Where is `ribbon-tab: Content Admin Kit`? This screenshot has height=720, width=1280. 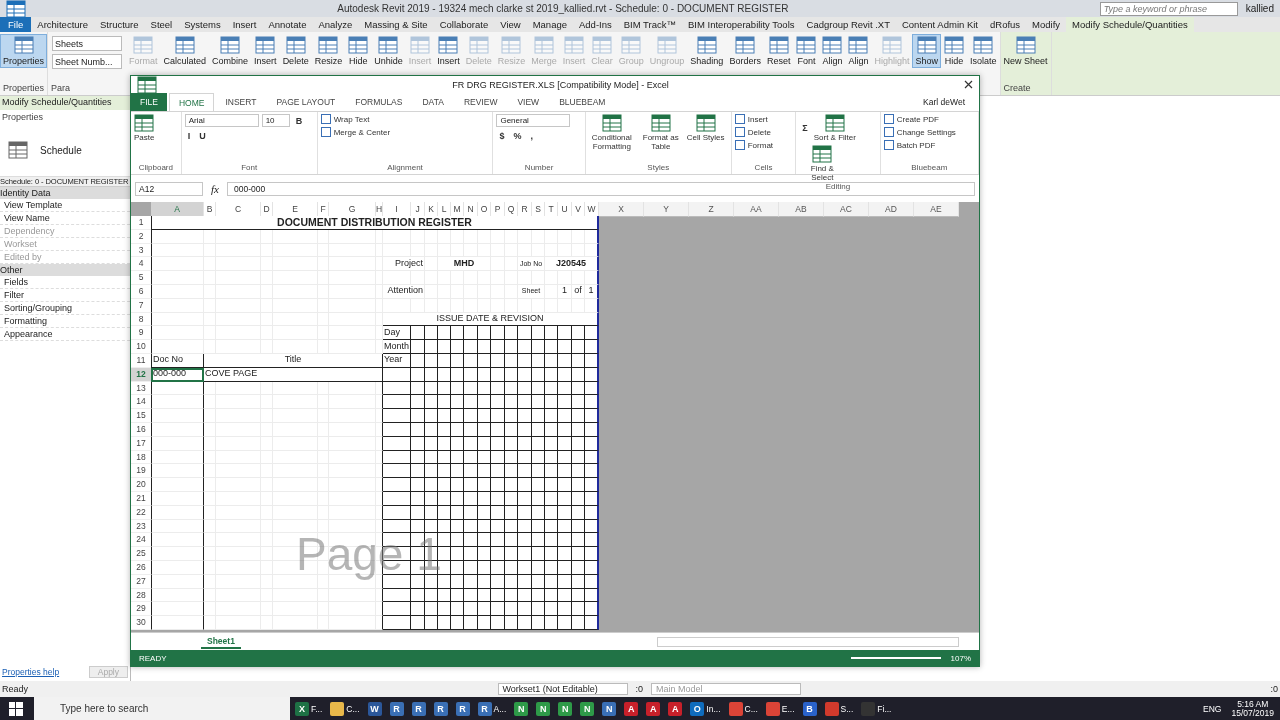 ribbon-tab: Content Admin Kit is located at coordinates (939, 24).